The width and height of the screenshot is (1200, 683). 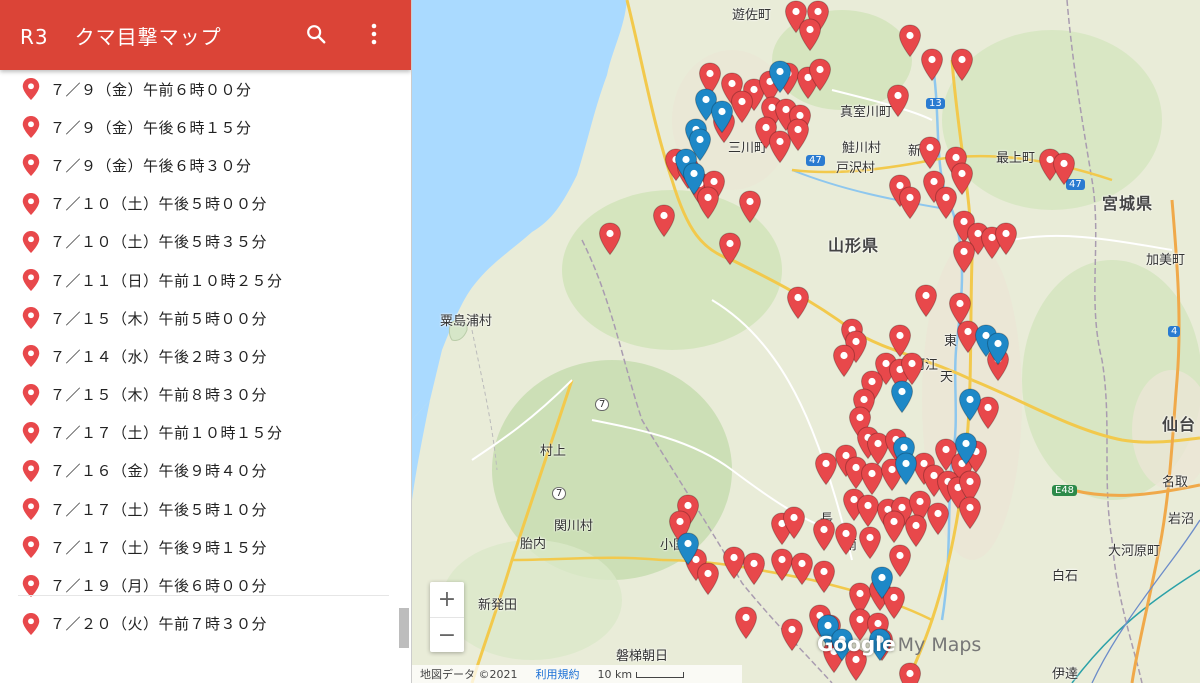 I want to click on list-item: ７／１６（金）午後９時４０分, so click(x=199, y=471).